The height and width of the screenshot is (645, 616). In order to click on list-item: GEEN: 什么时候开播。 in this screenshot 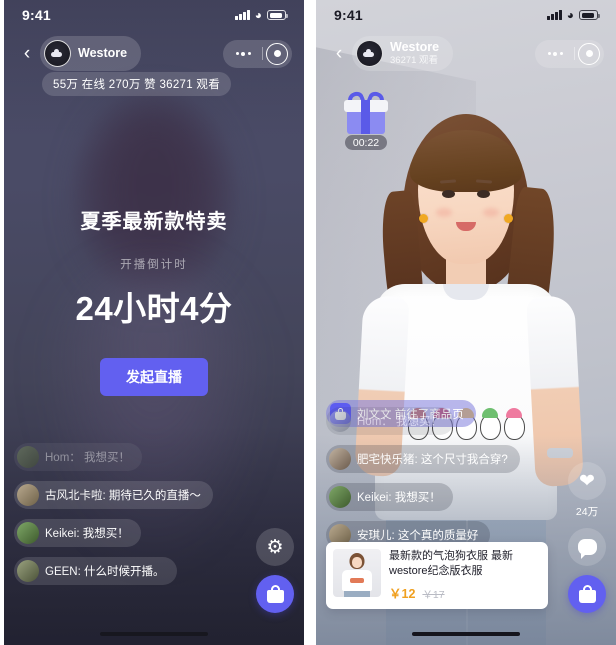, I will do `click(95, 571)`.